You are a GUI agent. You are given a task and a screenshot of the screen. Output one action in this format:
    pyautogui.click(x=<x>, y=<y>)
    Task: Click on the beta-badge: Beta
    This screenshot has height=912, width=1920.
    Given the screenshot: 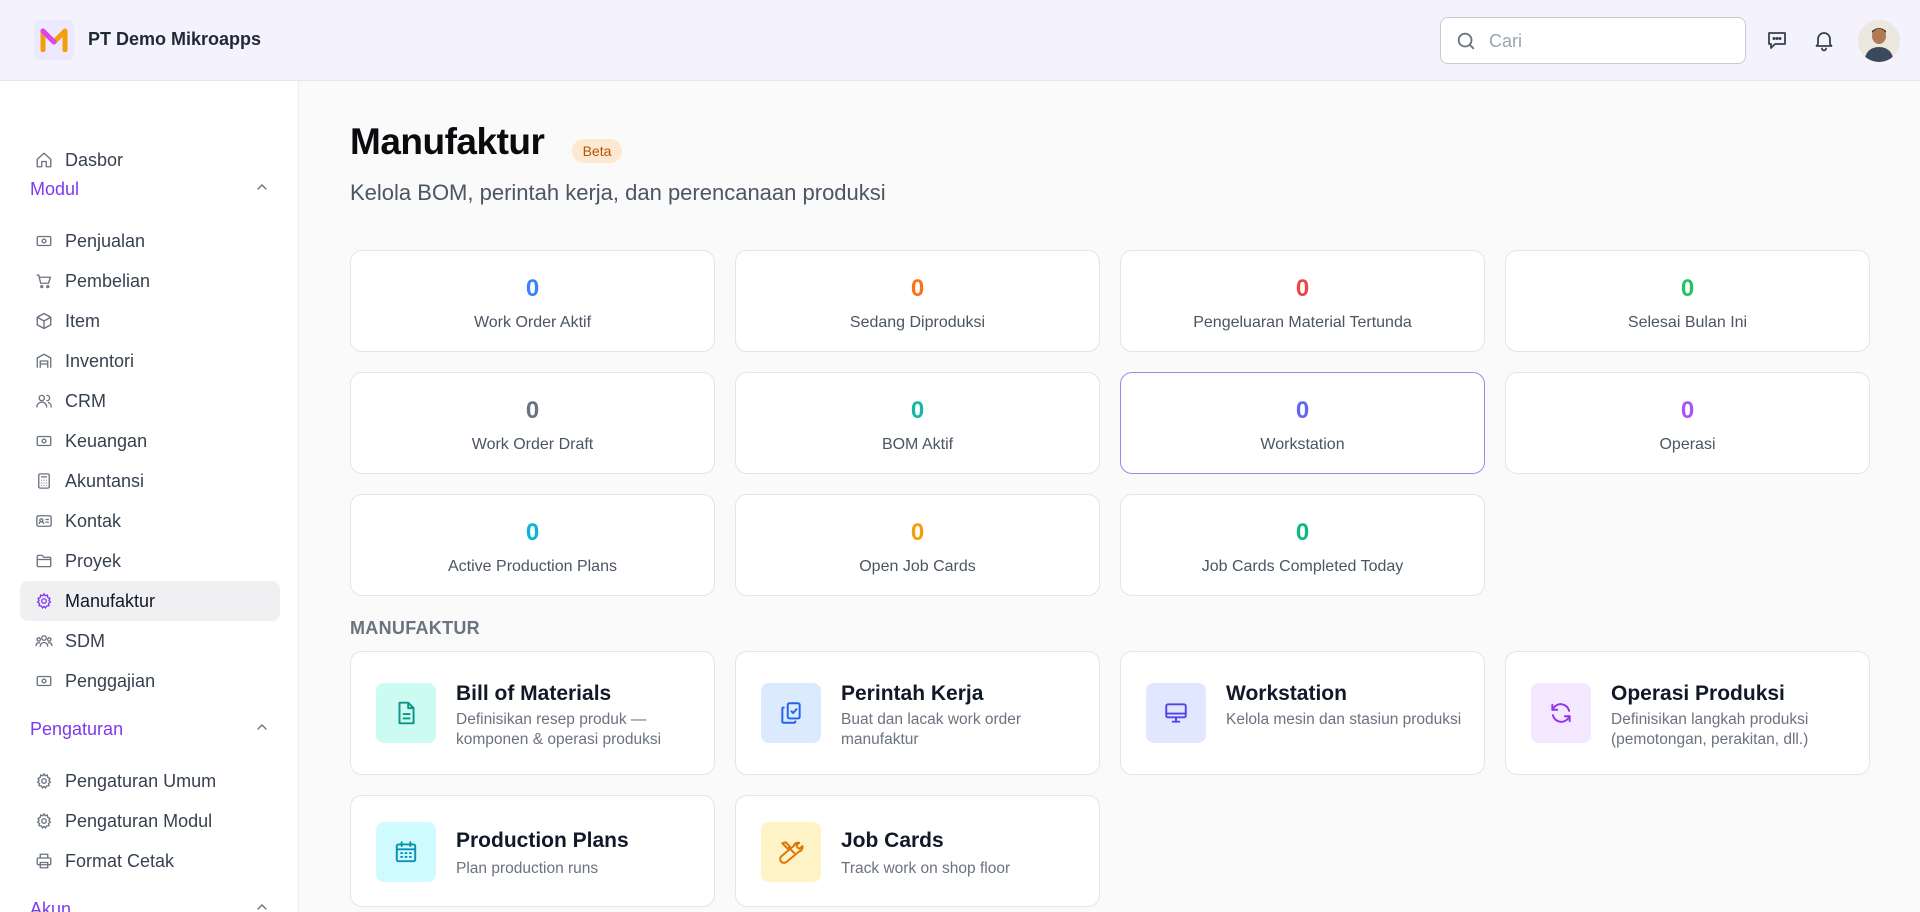 What is the action you would take?
    pyautogui.click(x=597, y=151)
    